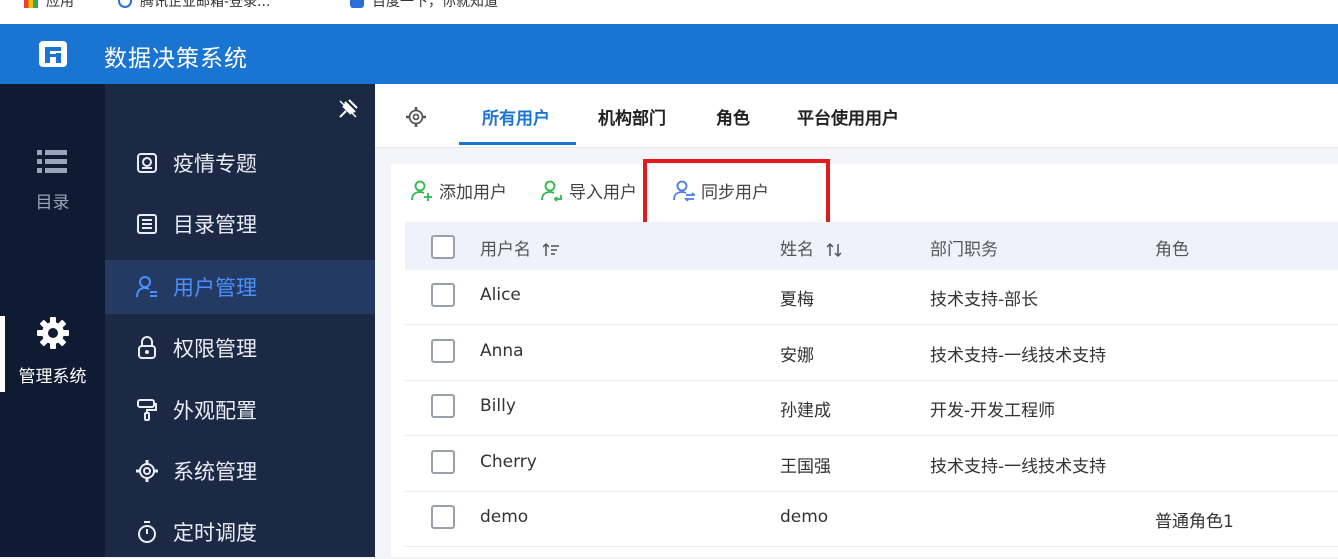  I want to click on tab-platform-users: 平台使用用户, so click(848, 116).